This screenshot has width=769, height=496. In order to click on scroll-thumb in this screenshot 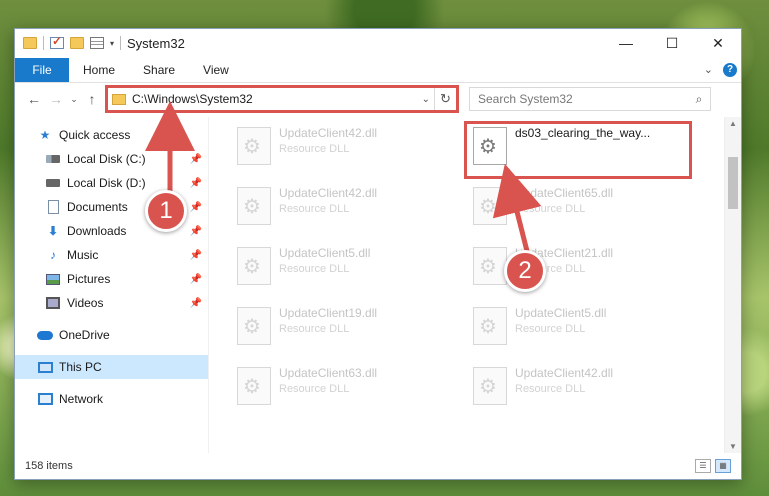, I will do `click(733, 183)`.